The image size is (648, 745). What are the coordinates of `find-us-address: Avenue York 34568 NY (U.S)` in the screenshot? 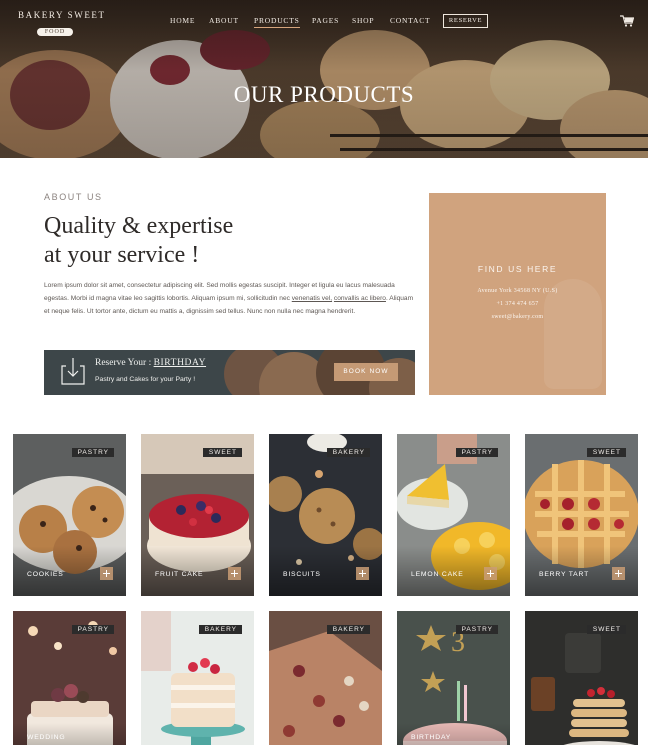 It's located at (517, 291).